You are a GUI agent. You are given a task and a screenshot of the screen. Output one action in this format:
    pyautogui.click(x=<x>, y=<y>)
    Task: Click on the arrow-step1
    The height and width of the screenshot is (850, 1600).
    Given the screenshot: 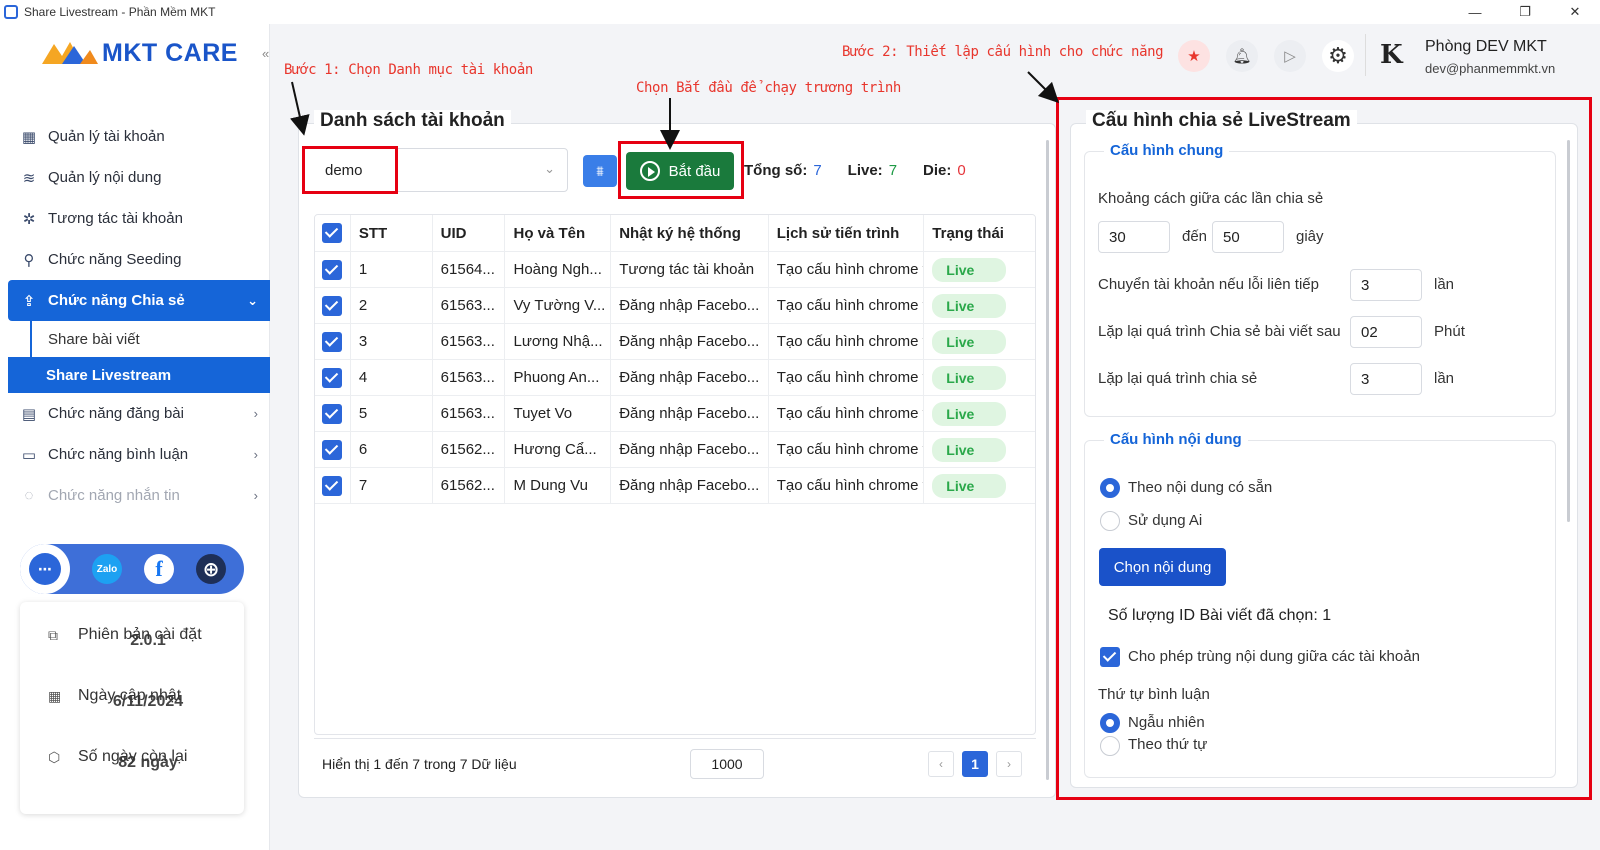 What is the action you would take?
    pyautogui.click(x=300, y=108)
    